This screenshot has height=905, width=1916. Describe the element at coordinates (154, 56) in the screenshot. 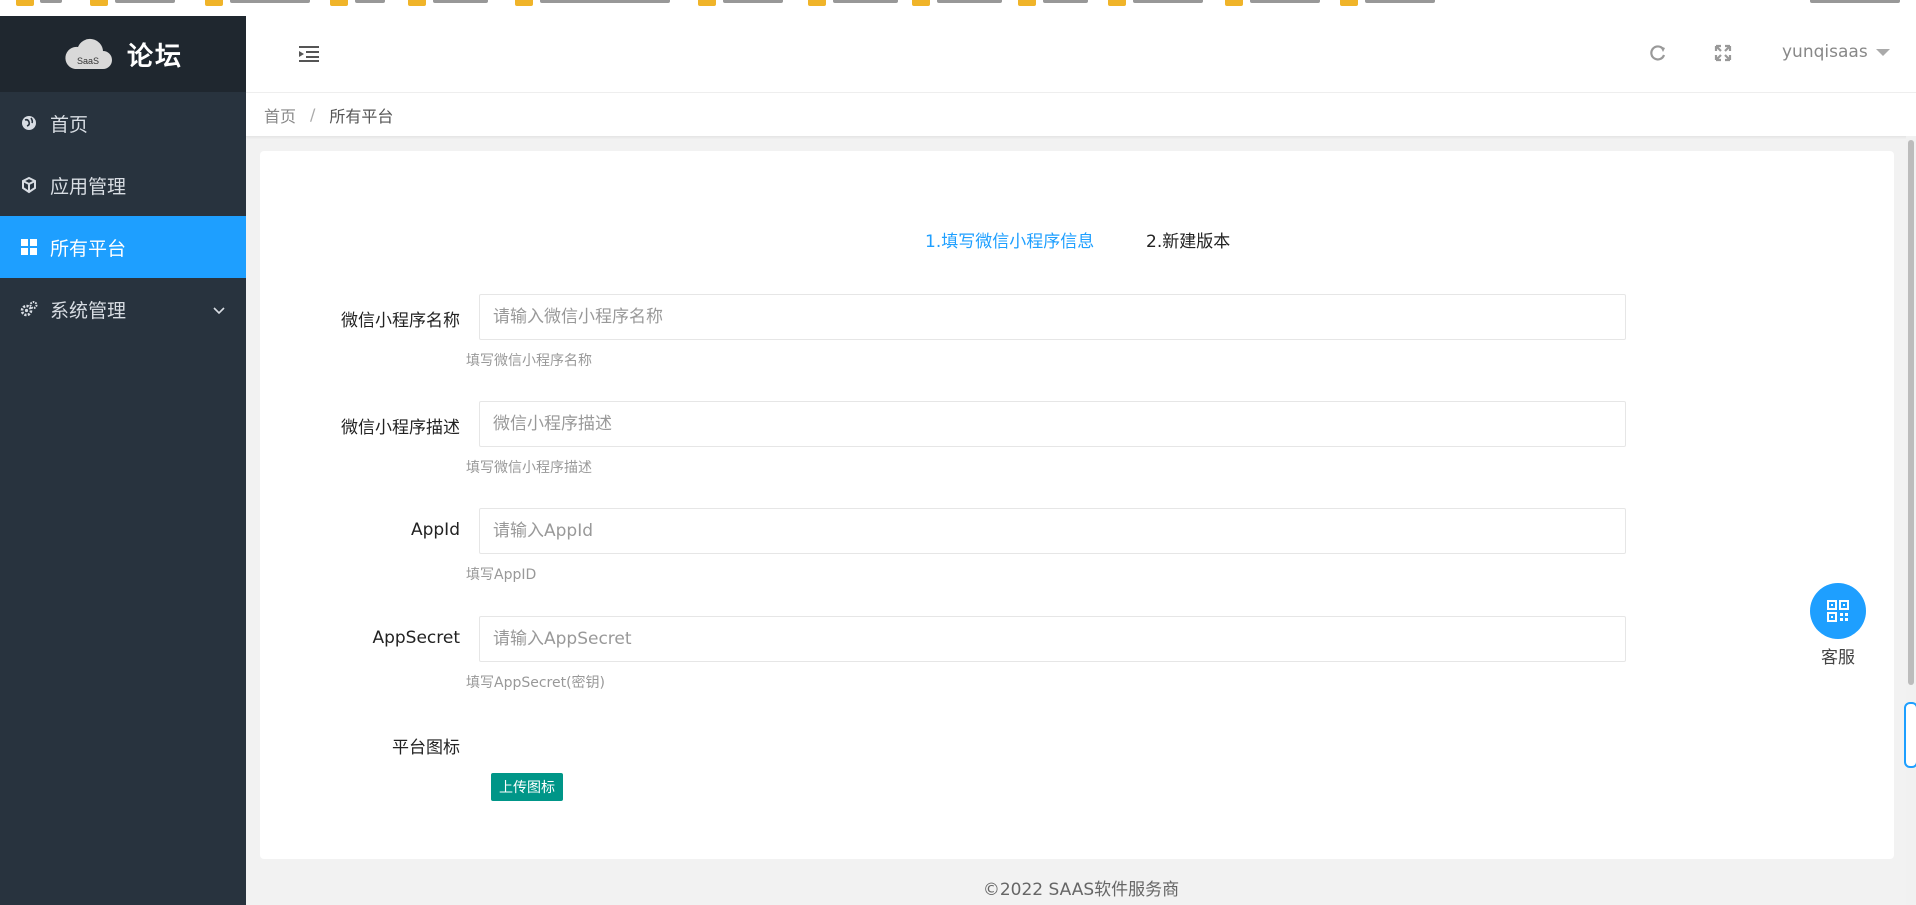

I see `app-title: 论坛` at that location.